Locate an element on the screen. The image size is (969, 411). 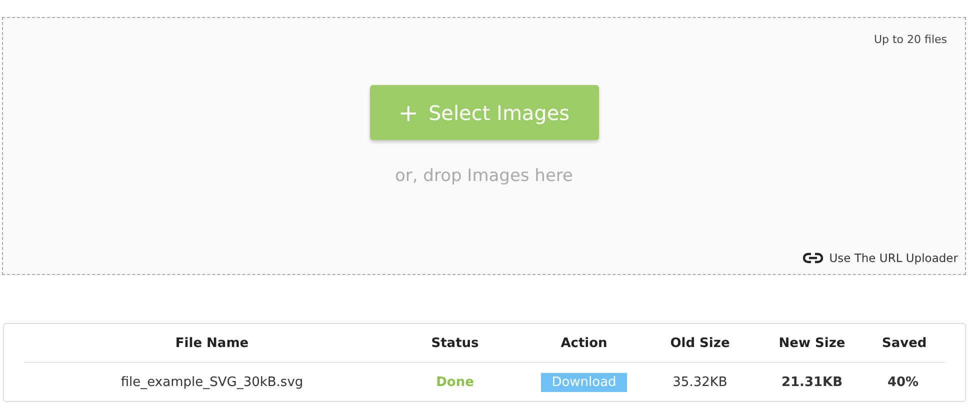
drop-hint: or, drop Images here is located at coordinates (483, 176).